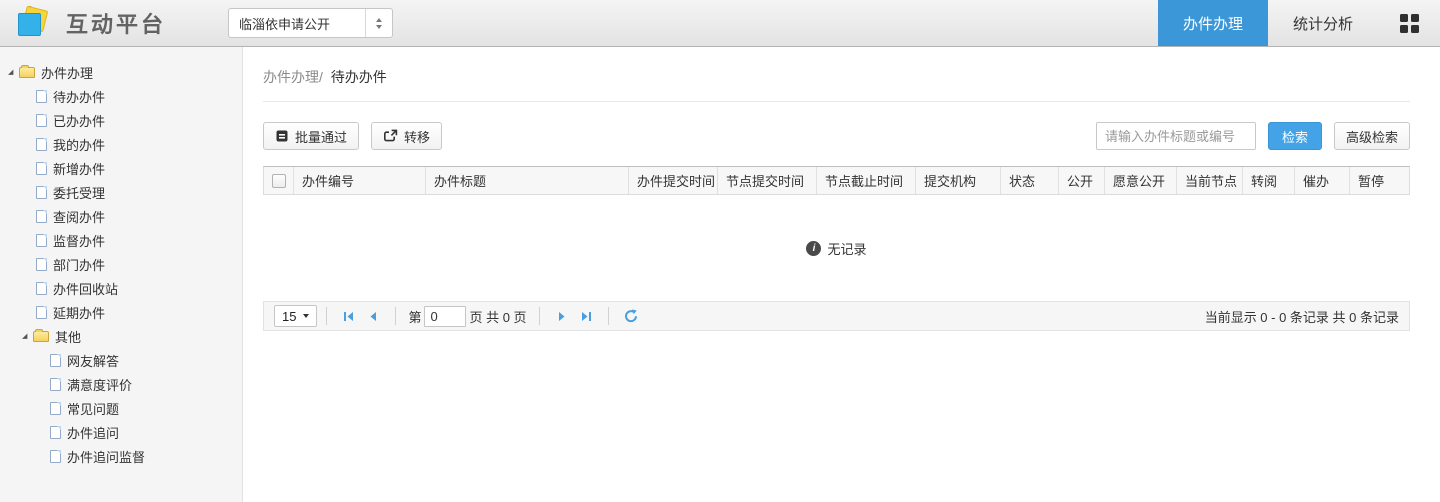  Describe the element at coordinates (67, 73) in the screenshot. I see `tree-label: 办件办理` at that location.